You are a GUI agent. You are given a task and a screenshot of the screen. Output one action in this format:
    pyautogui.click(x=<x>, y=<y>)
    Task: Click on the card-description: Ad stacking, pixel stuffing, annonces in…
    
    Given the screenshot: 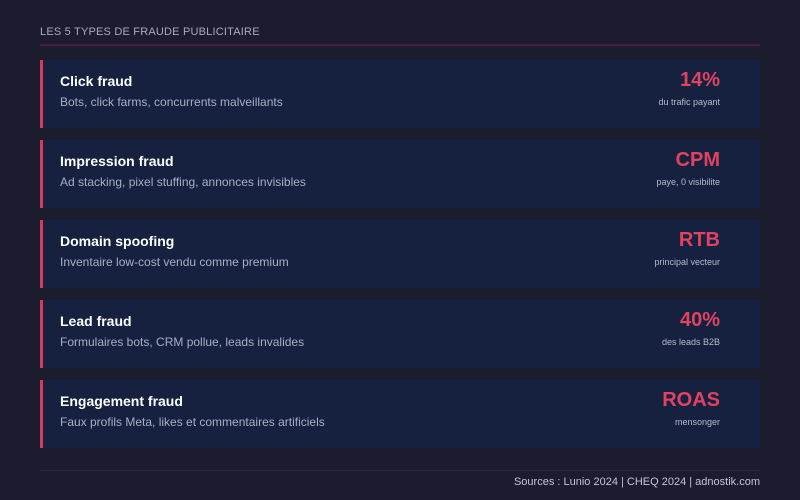 What is the action you would take?
    pyautogui.click(x=183, y=182)
    